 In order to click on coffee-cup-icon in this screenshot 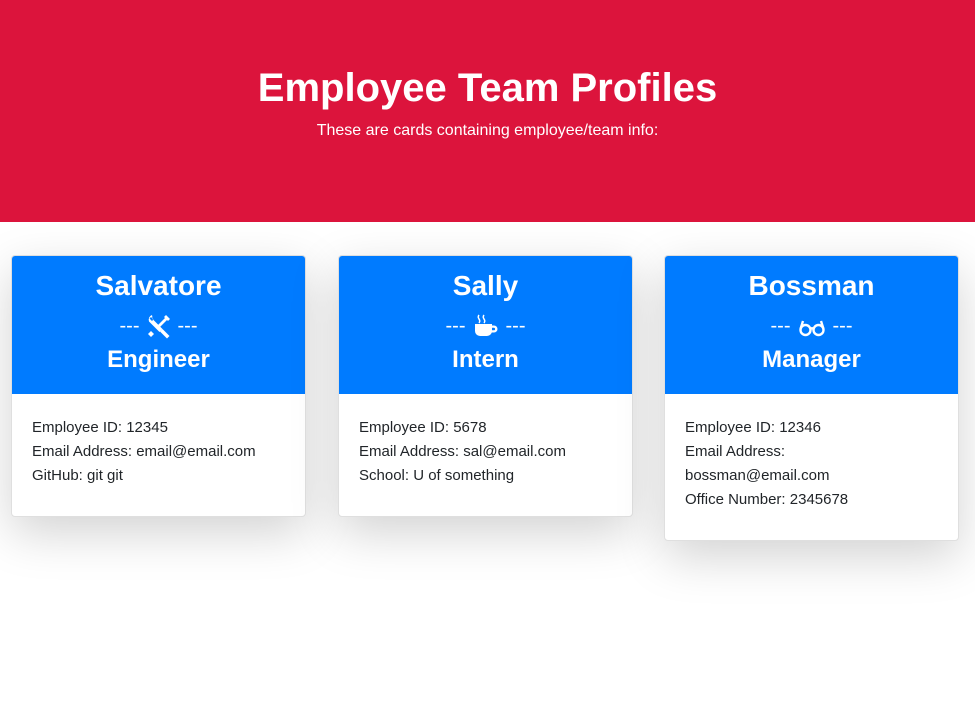, I will do `click(486, 326)`.